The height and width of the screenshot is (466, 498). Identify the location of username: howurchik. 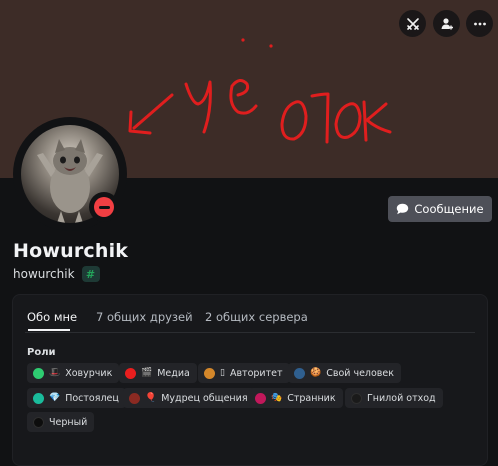
(44, 274).